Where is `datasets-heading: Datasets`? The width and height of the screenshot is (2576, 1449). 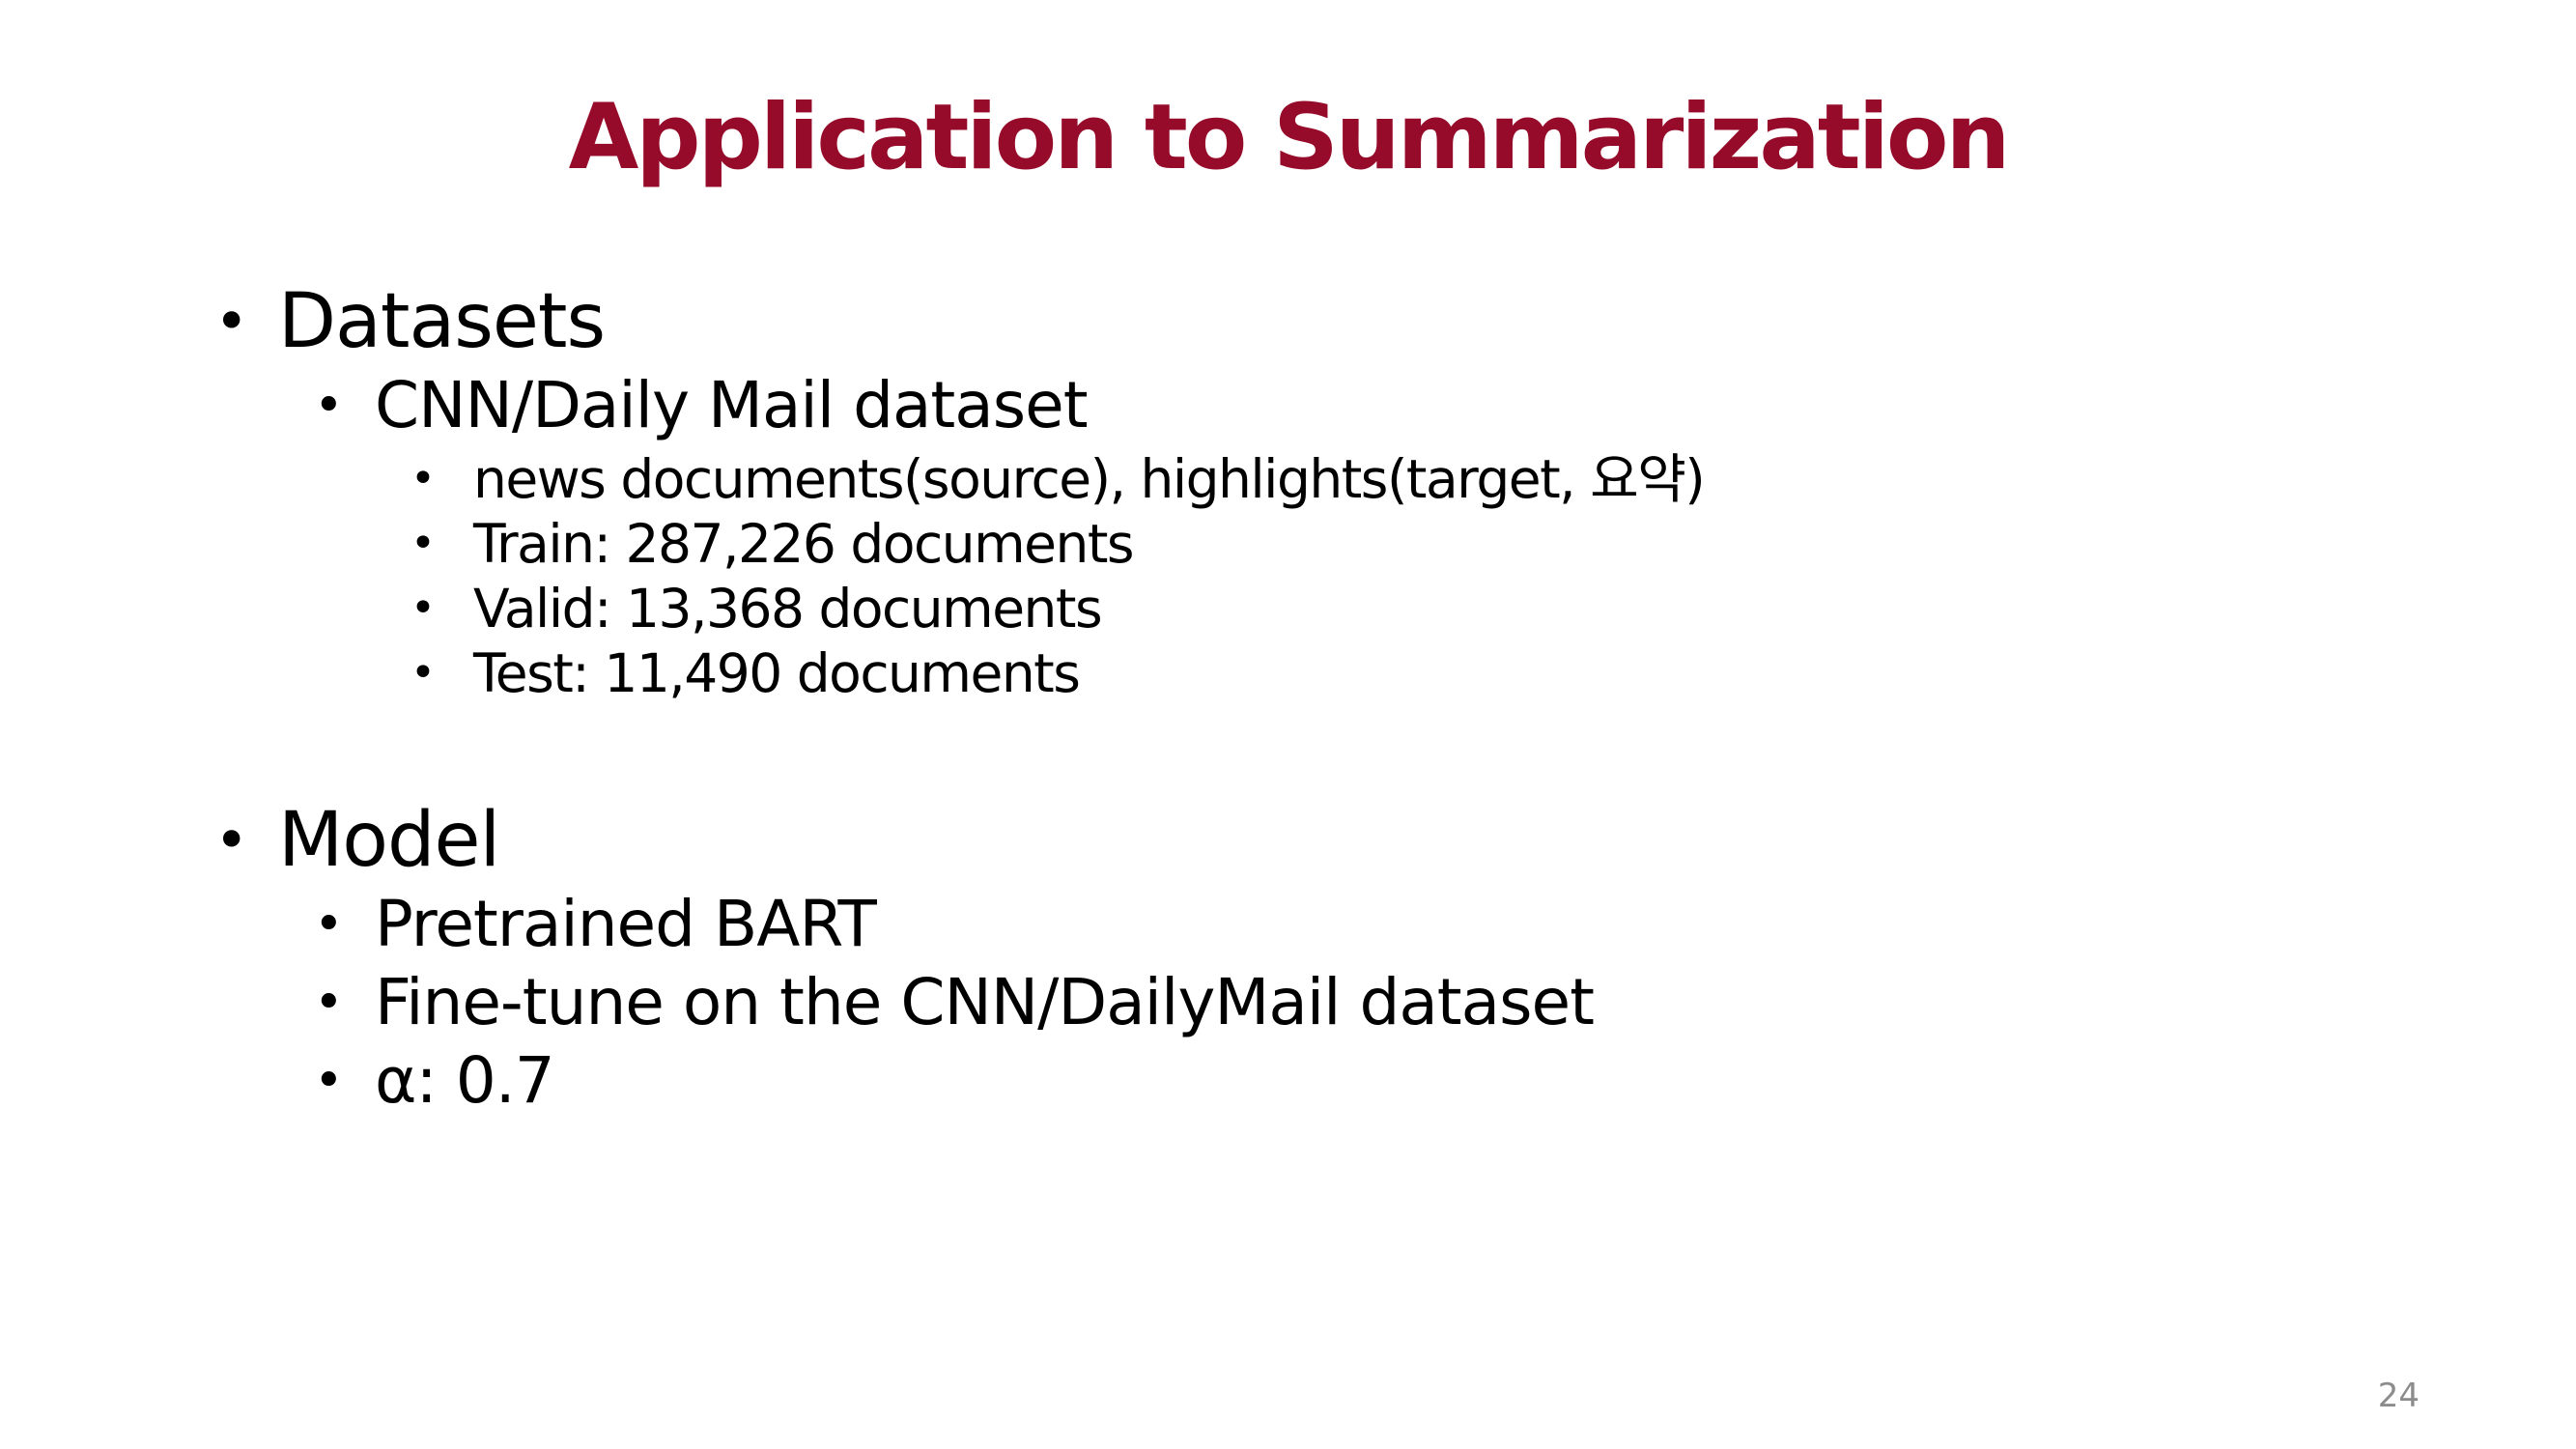
datasets-heading: Datasets is located at coordinates (442, 321).